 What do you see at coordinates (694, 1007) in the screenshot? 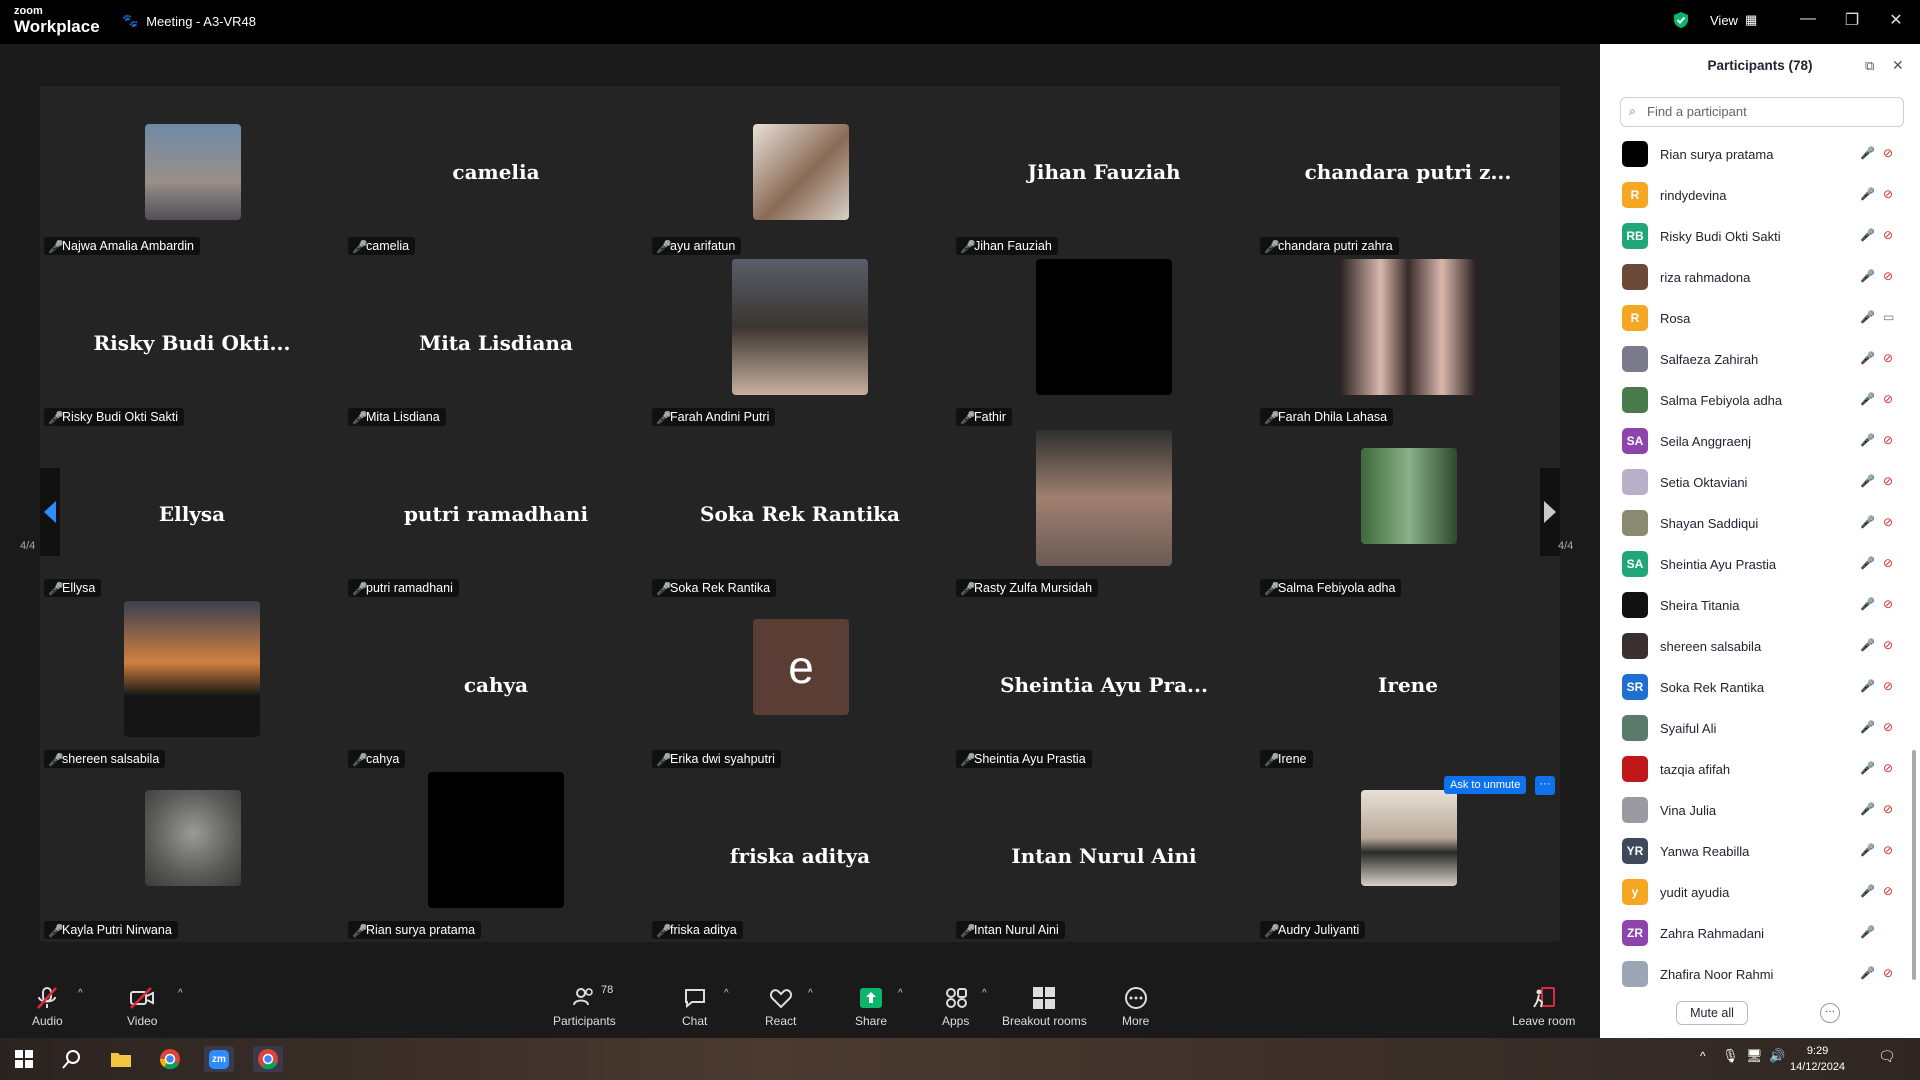
I see `chat-button: Chat` at bounding box center [694, 1007].